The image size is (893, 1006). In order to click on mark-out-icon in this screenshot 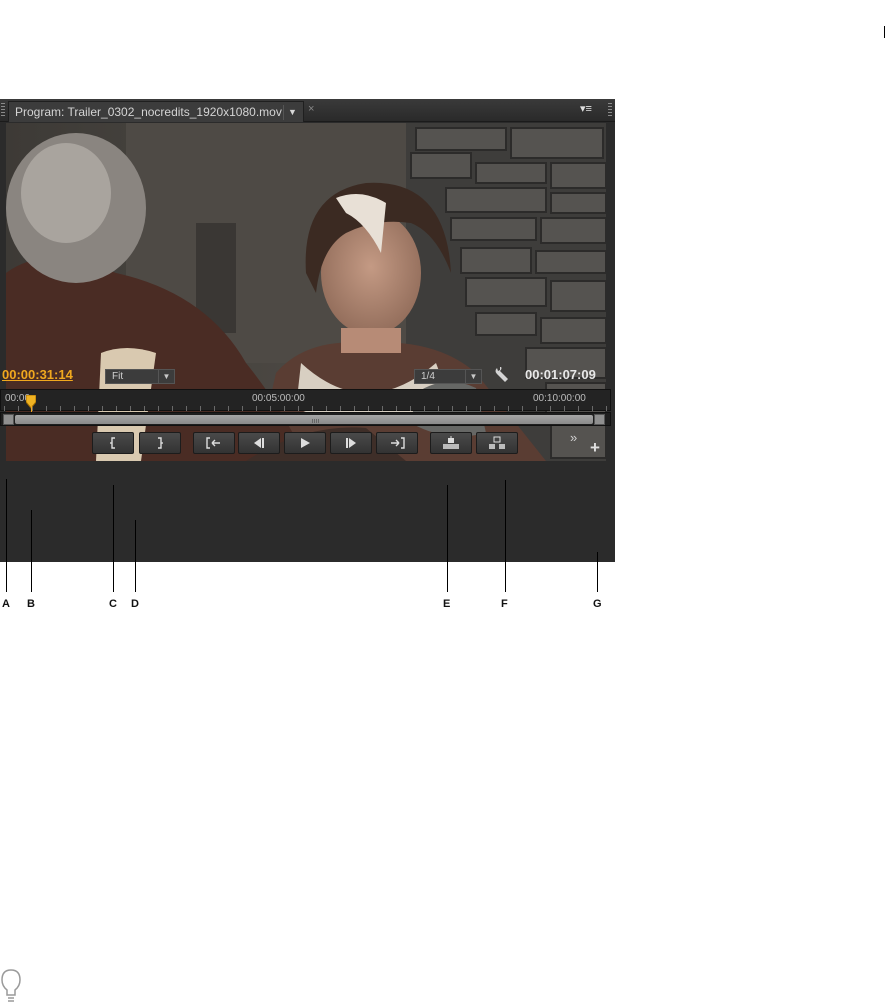, I will do `click(160, 443)`.